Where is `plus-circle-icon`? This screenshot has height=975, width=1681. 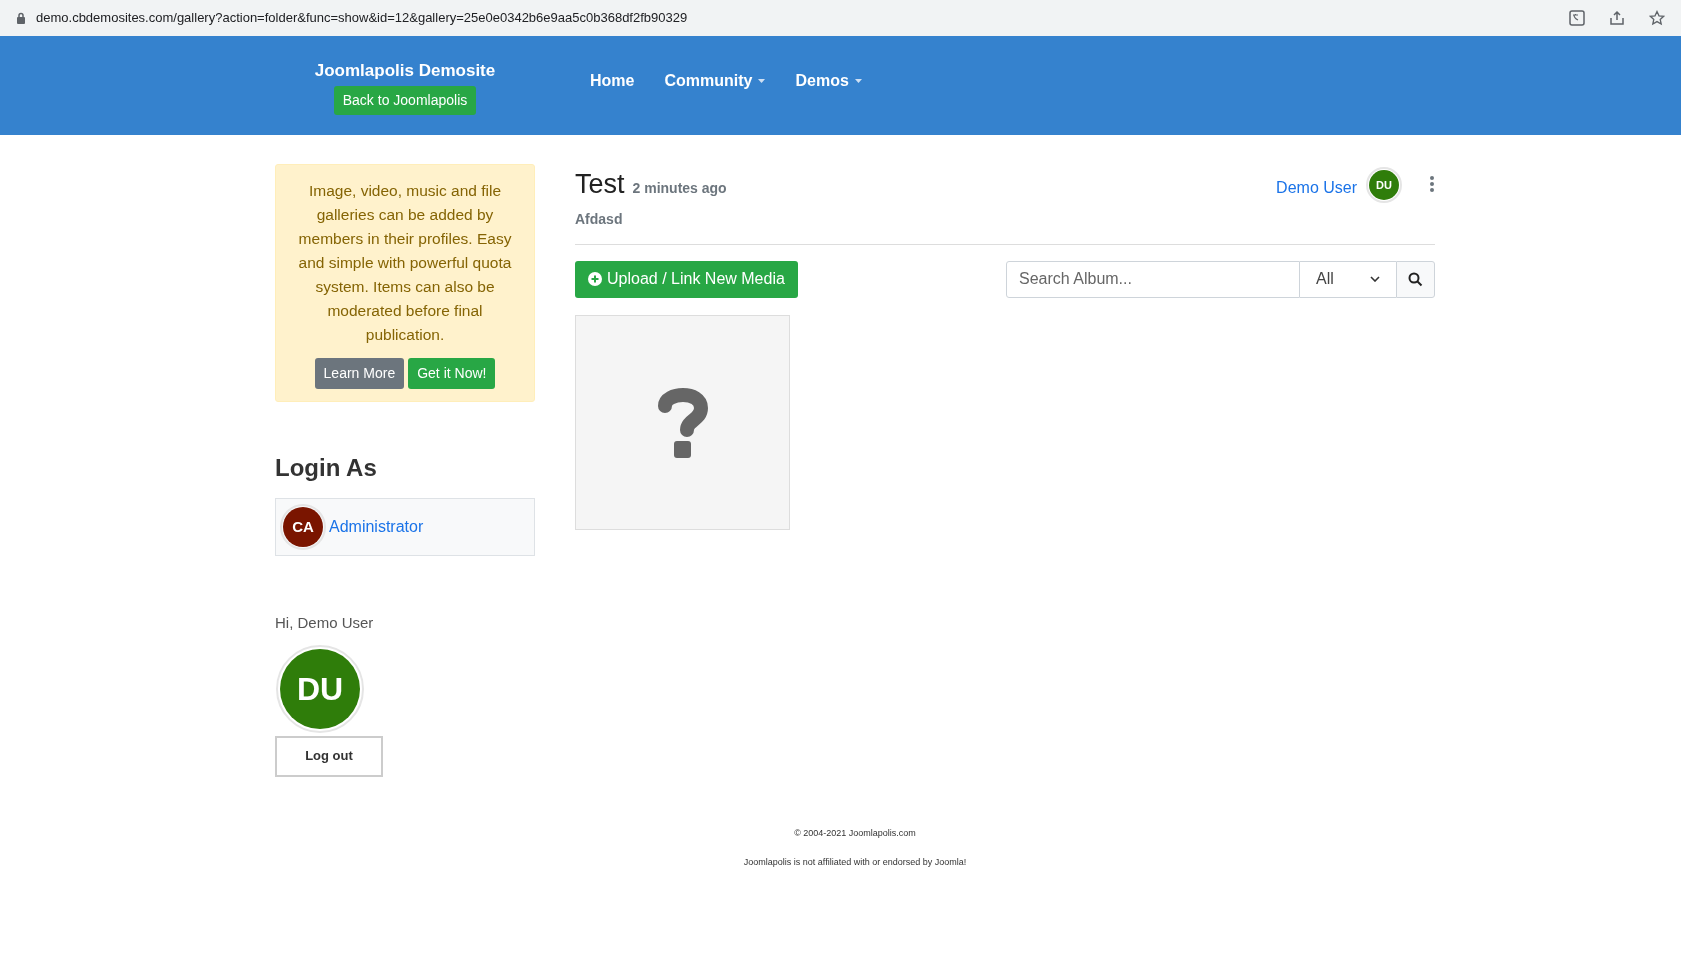
plus-circle-icon is located at coordinates (595, 279).